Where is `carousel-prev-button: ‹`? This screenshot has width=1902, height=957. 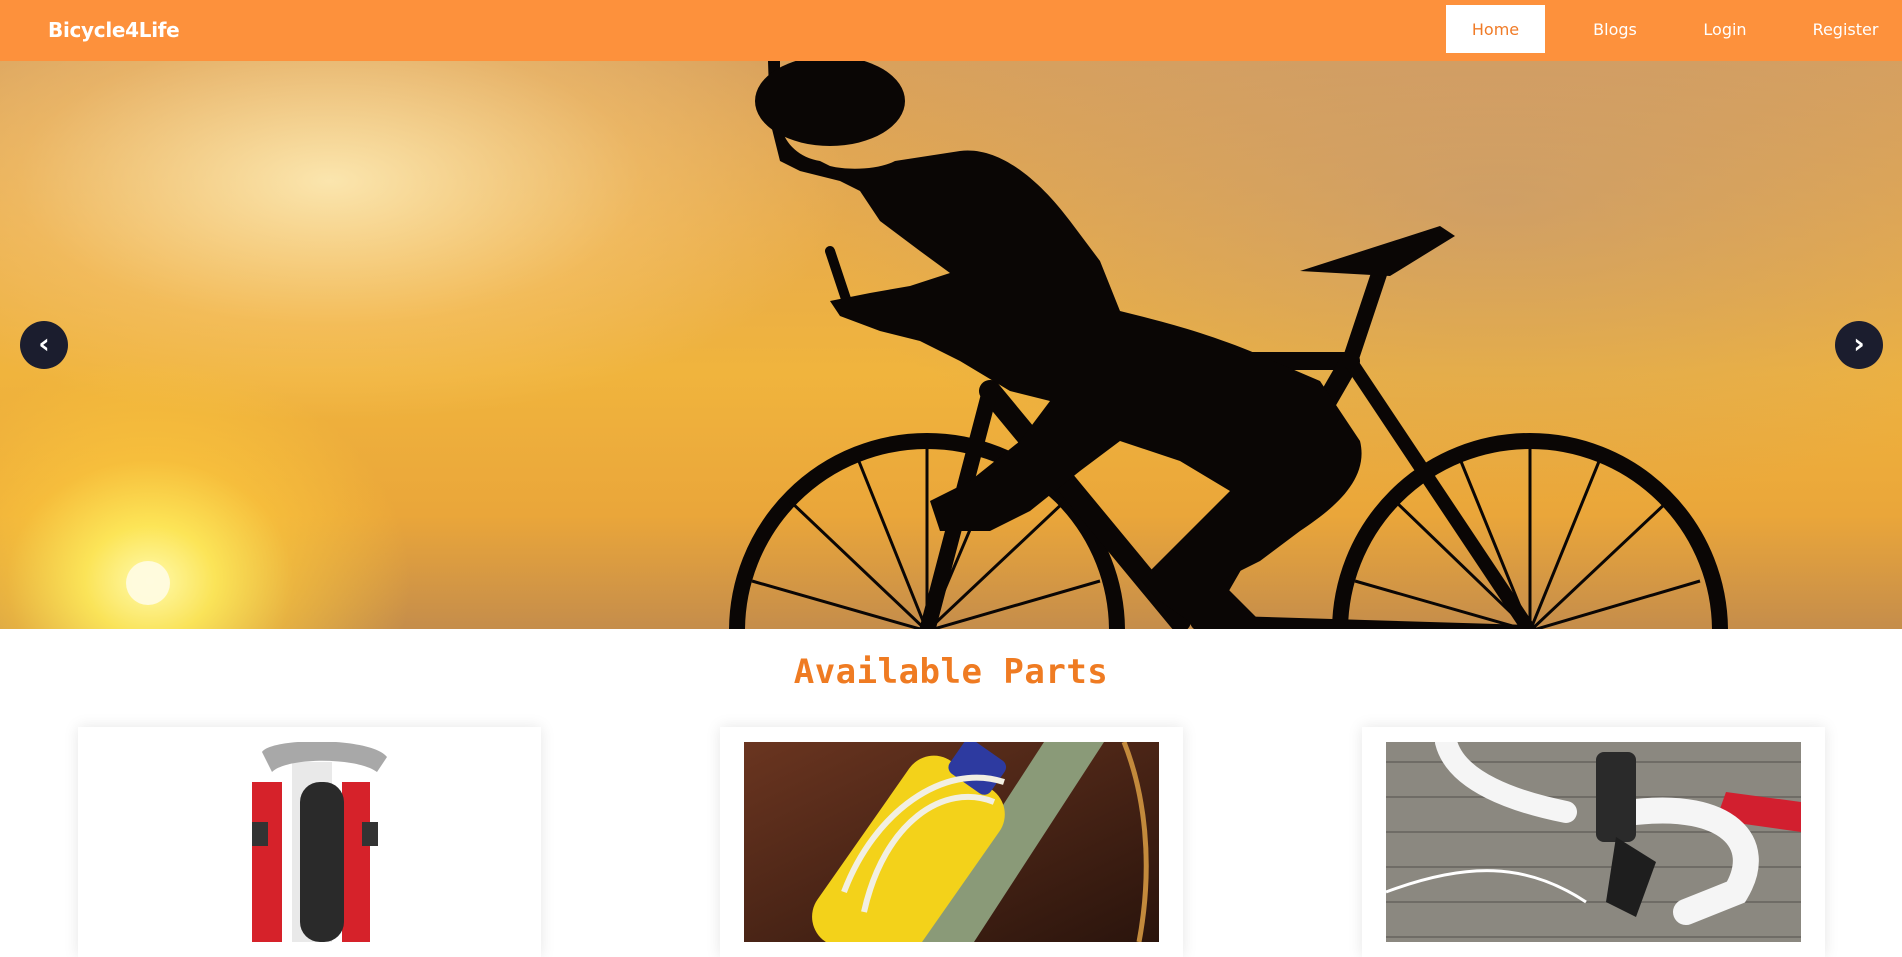 carousel-prev-button: ‹ is located at coordinates (44, 345).